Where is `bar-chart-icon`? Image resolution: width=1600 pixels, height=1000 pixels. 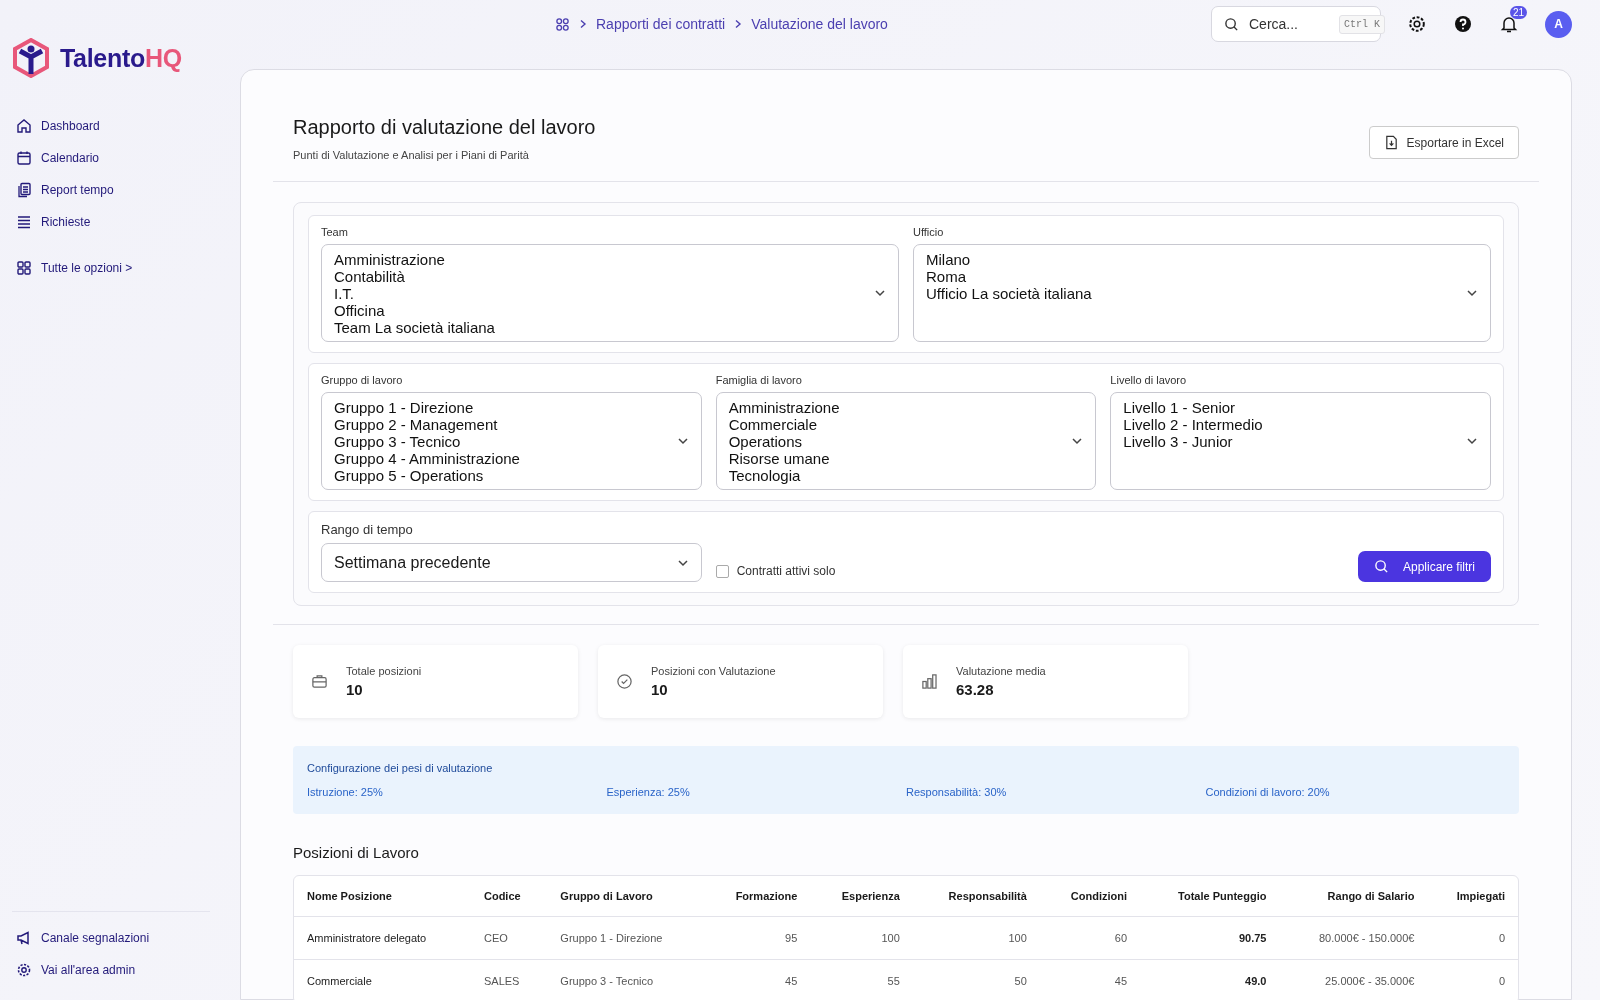 bar-chart-icon is located at coordinates (929, 681).